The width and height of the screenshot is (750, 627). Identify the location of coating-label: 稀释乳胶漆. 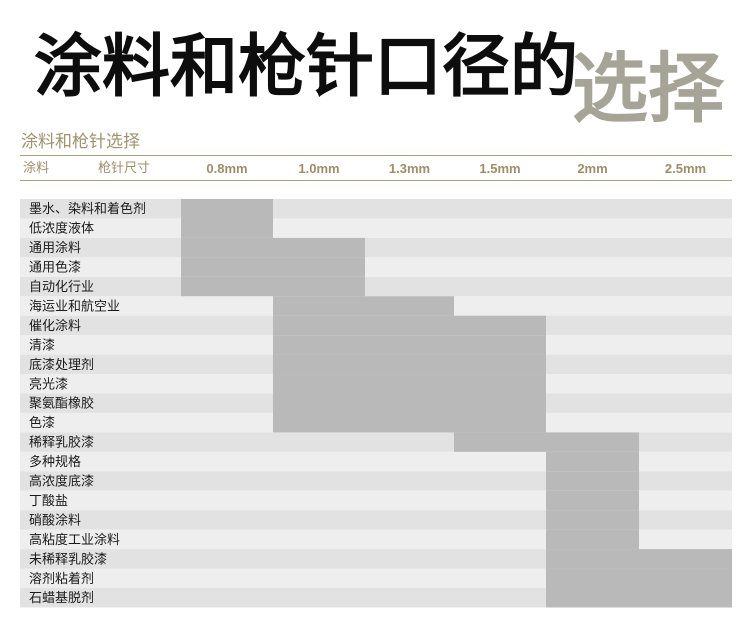
(61, 443).